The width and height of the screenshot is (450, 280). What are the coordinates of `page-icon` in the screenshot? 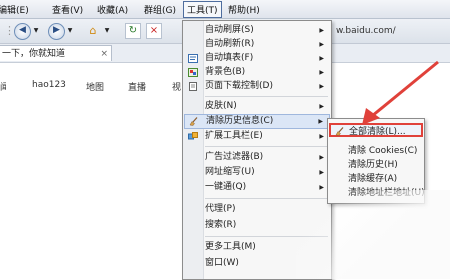 It's located at (193, 86).